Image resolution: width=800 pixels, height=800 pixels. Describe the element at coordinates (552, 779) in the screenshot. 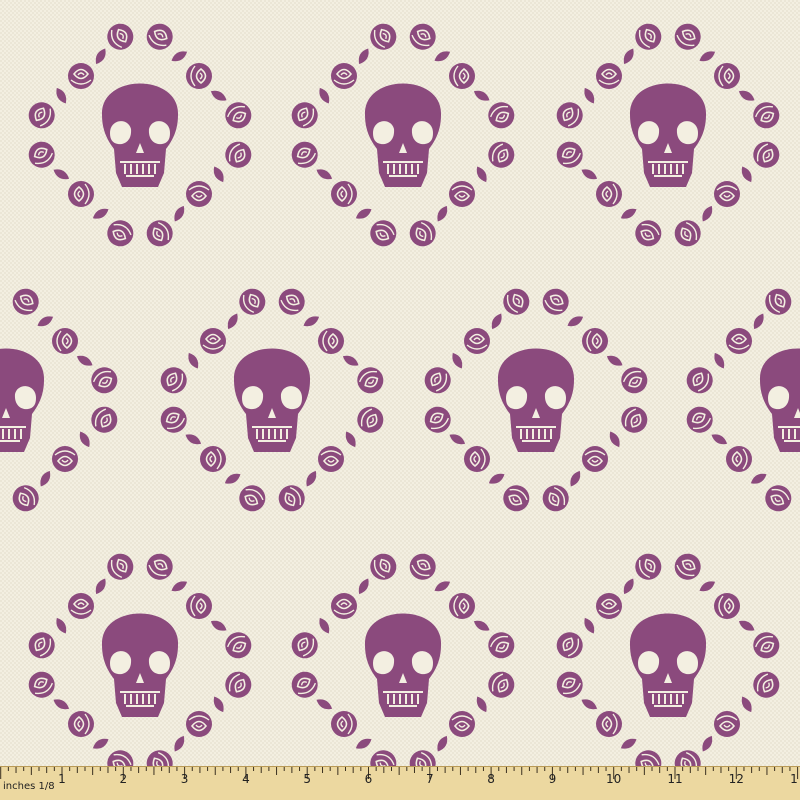

I see `ruler-number: 9` at that location.